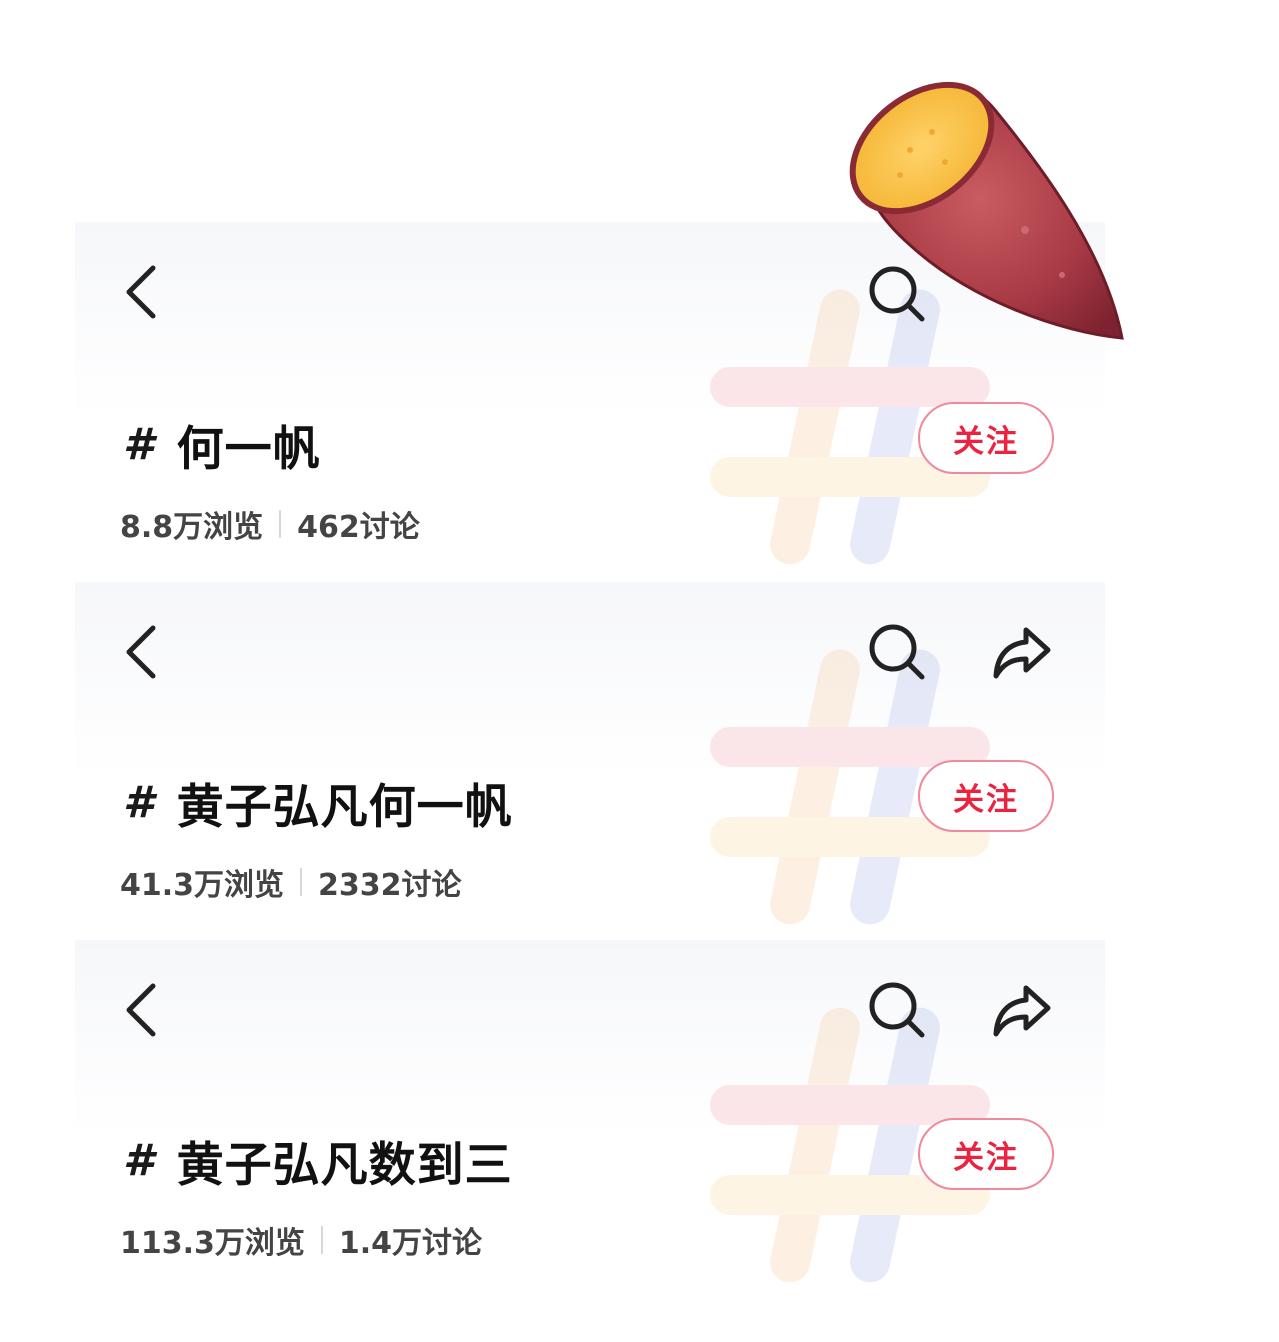  I want to click on discussion-count: 2332讨论, so click(390, 885).